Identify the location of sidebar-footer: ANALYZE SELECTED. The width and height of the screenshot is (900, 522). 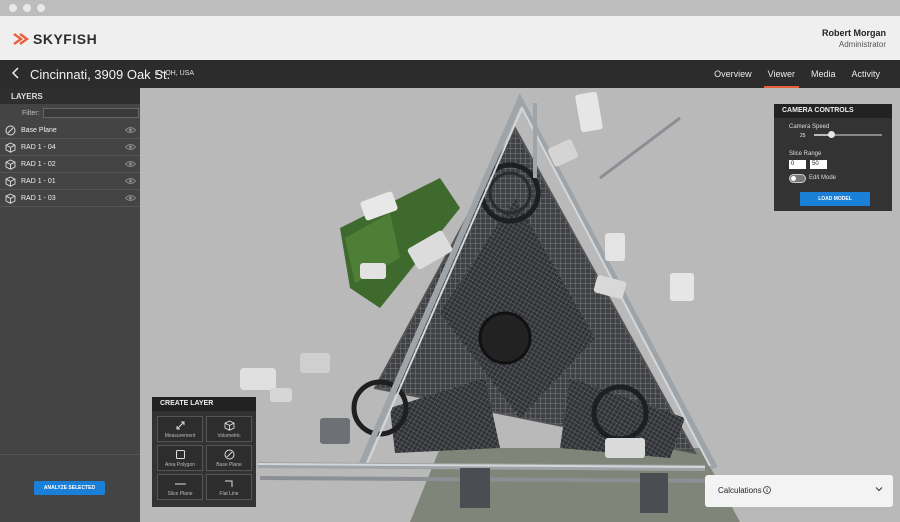
(70, 488).